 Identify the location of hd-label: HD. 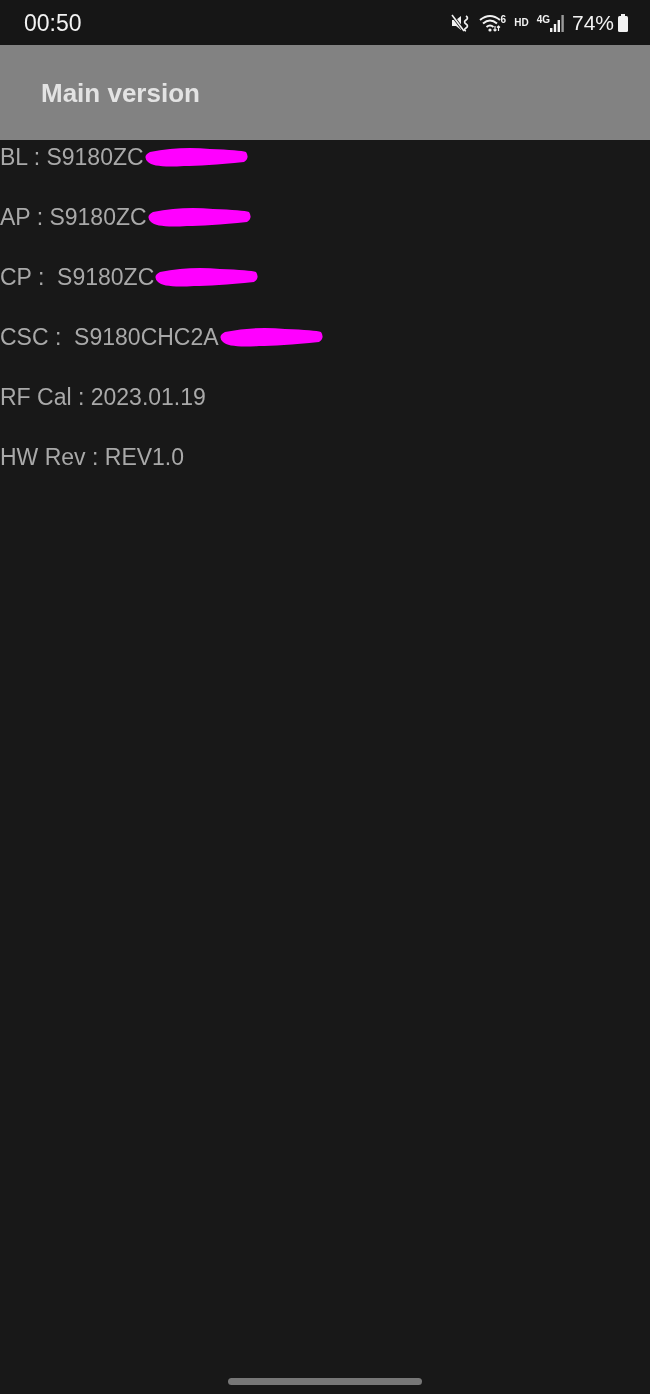
(521, 22).